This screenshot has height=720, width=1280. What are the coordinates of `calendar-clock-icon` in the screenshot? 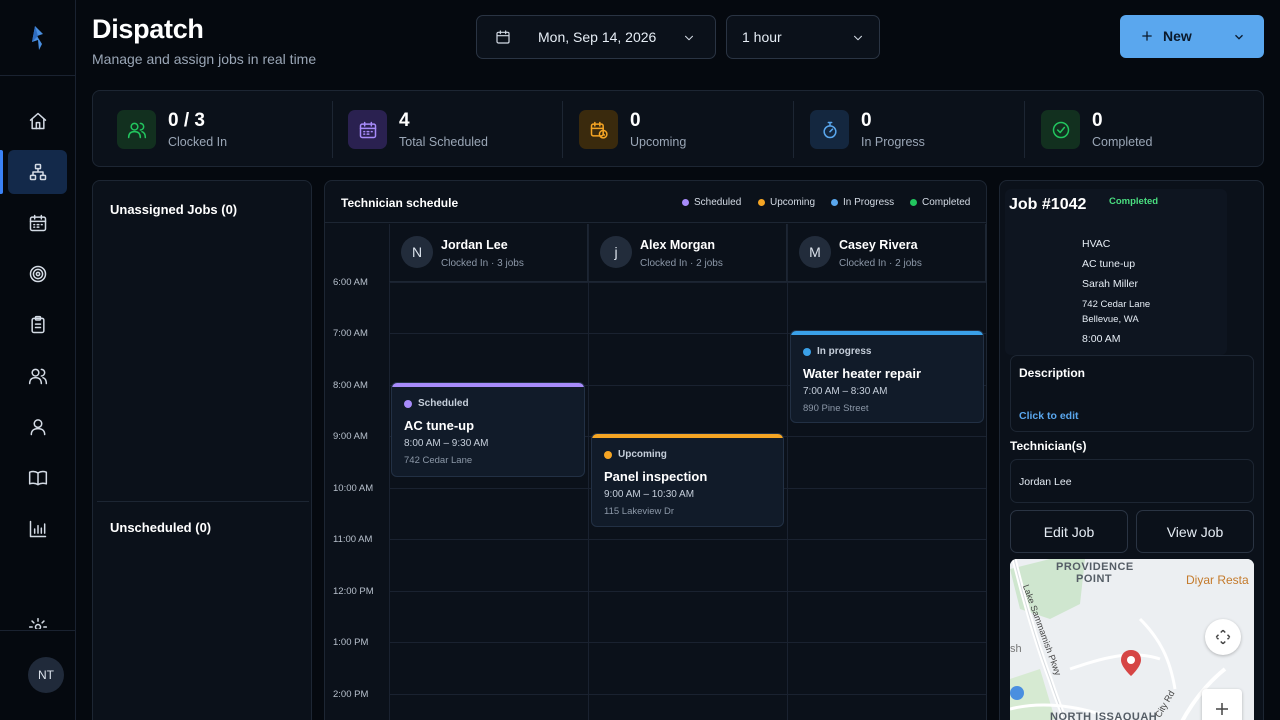 It's located at (599, 130).